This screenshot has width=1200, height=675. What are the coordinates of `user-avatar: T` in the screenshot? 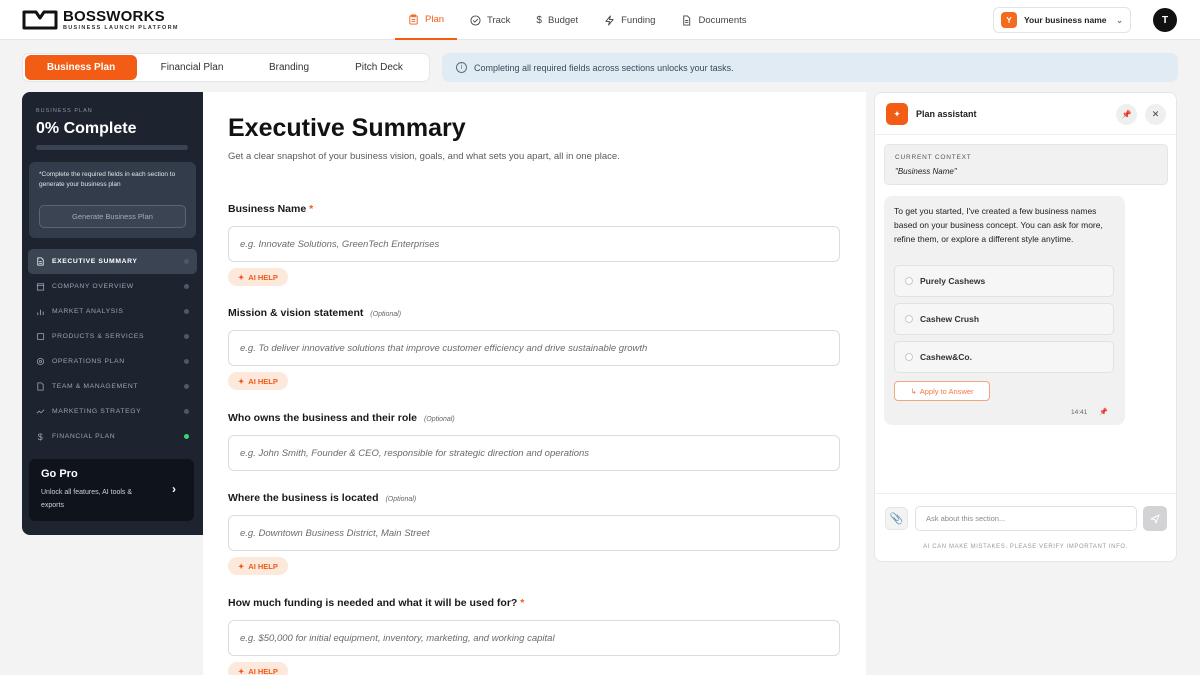 It's located at (1165, 20).